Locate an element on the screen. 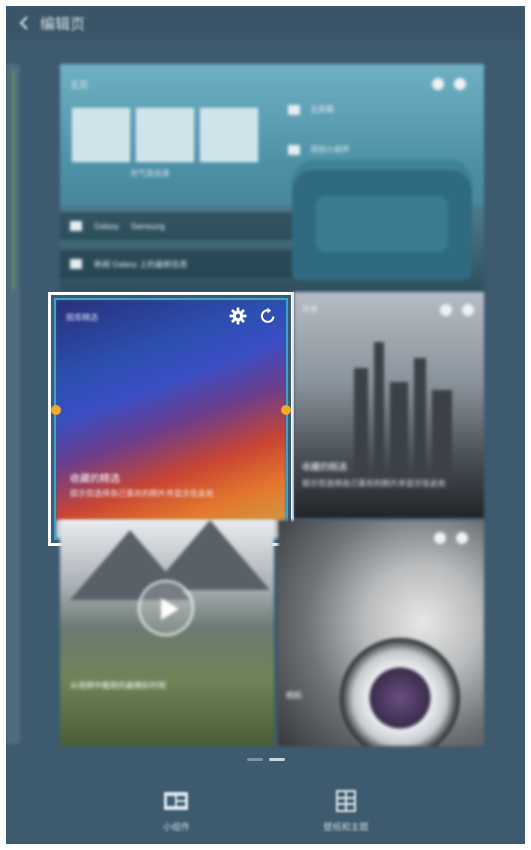  add-widget-icon is located at coordinates (294, 149).